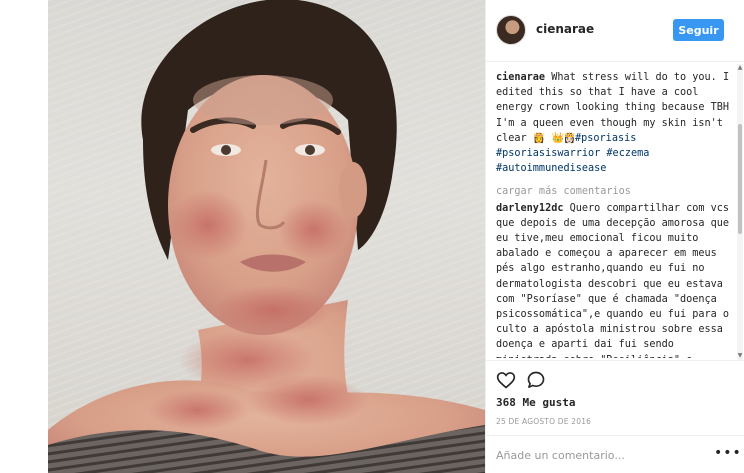 The height and width of the screenshot is (473, 744). What do you see at coordinates (536, 380) in the screenshot?
I see `comment-icon` at bounding box center [536, 380].